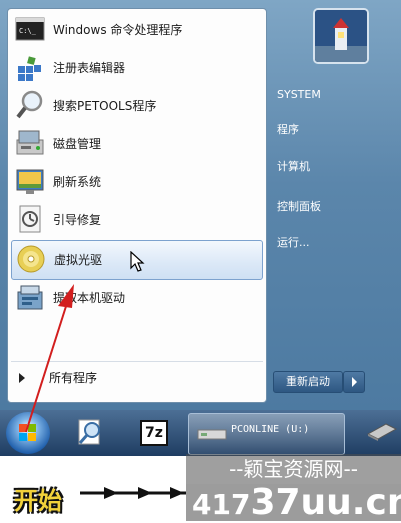  What do you see at coordinates (77, 220) in the screenshot?
I see `program-label: 引导修复` at bounding box center [77, 220].